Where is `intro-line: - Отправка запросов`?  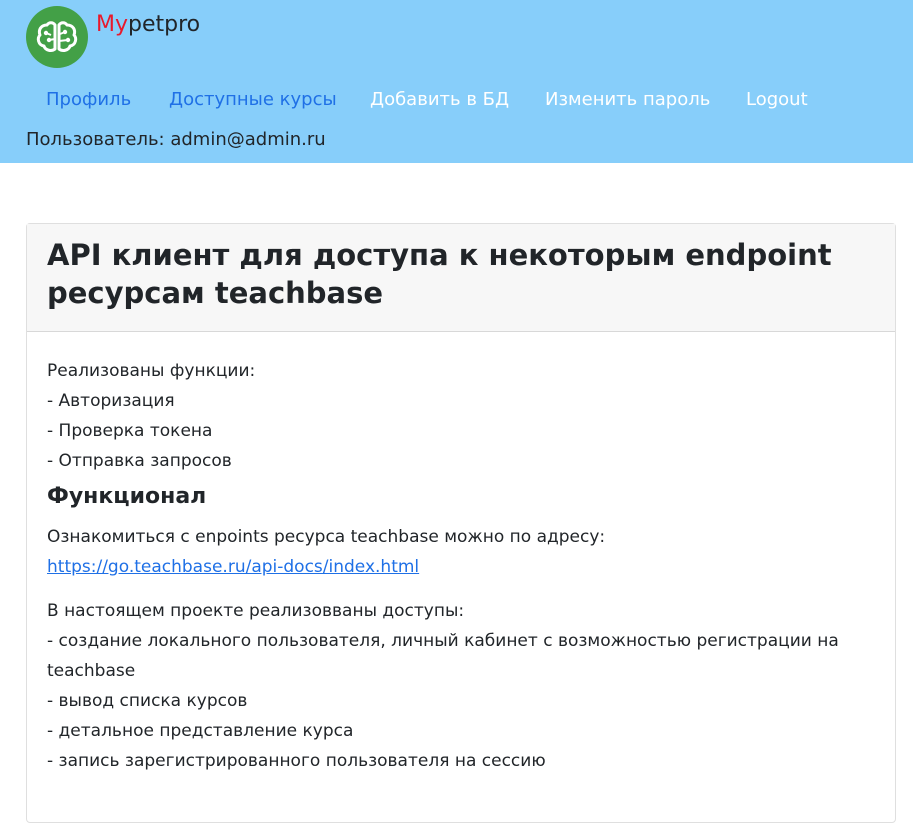 intro-line: - Отправка запросов is located at coordinates (139, 461).